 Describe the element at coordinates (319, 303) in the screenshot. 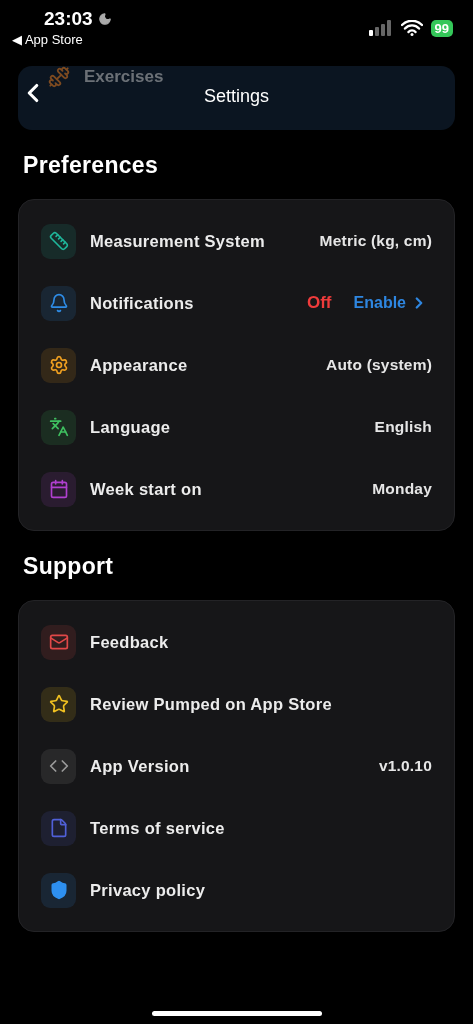

I see `status-text: Off` at that location.